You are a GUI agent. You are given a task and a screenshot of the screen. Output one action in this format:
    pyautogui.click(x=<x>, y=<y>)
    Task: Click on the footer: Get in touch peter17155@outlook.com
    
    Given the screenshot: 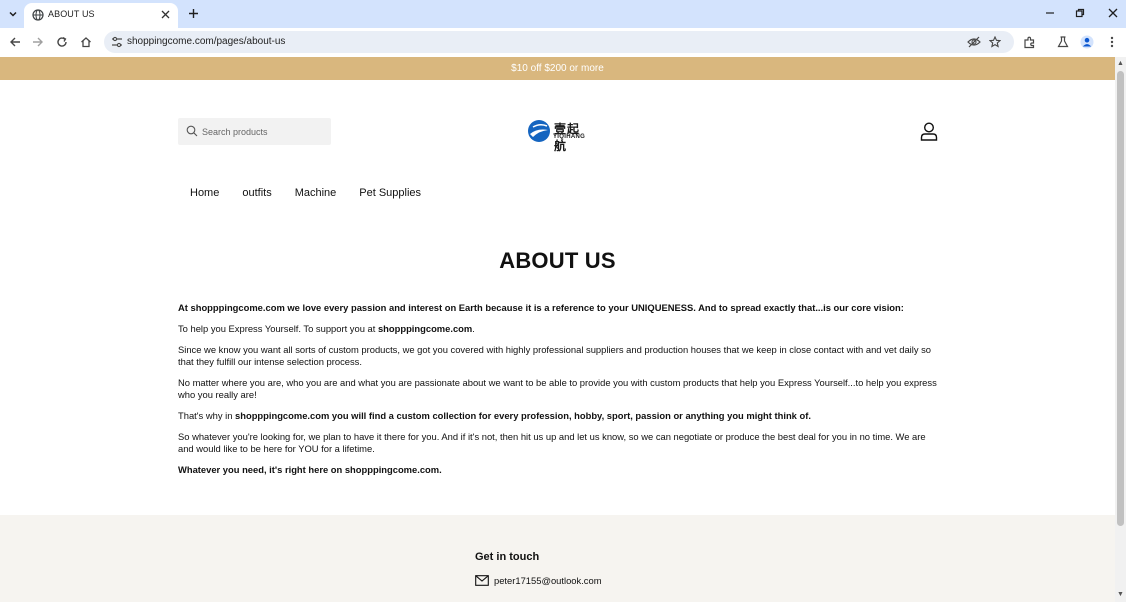 What is the action you would take?
    pyautogui.click(x=557, y=558)
    